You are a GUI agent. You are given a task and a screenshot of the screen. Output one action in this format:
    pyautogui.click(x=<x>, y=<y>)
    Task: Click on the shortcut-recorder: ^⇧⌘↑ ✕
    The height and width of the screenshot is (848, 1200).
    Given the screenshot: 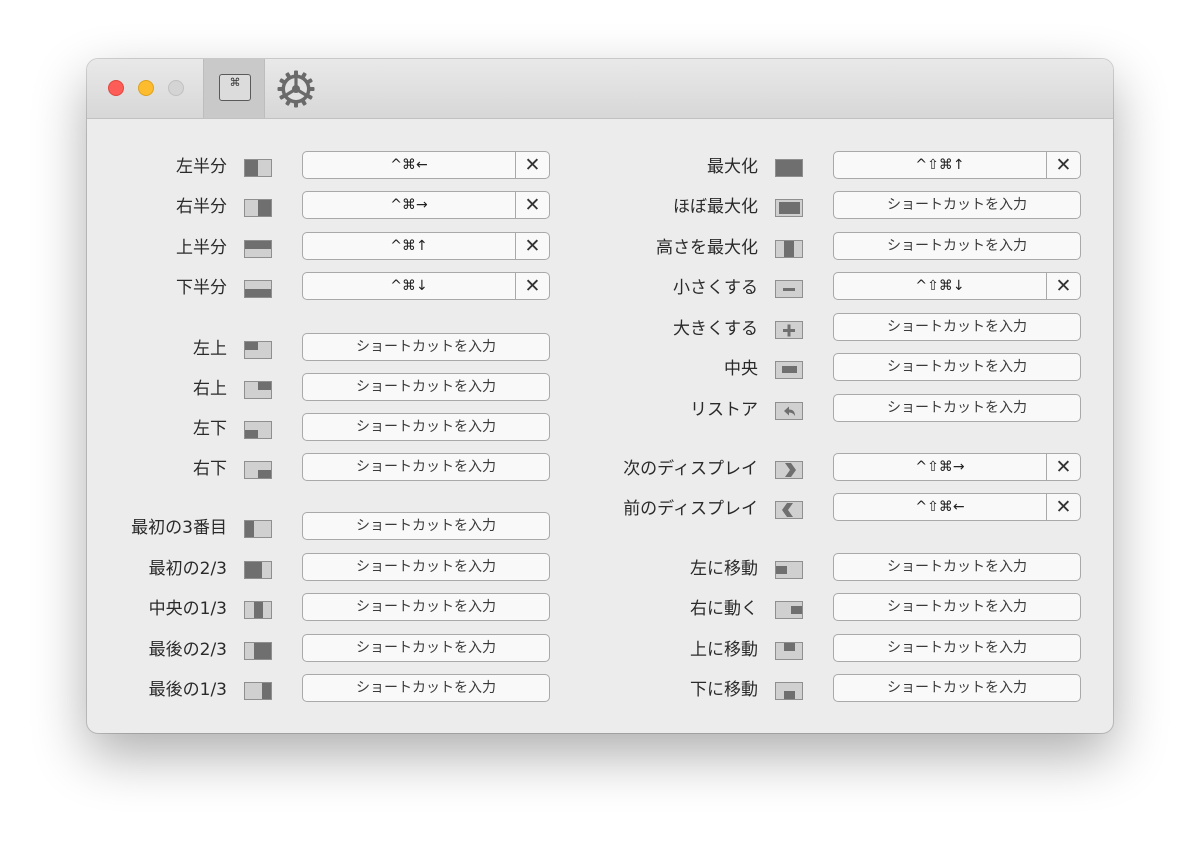 What is the action you would take?
    pyautogui.click(x=957, y=165)
    